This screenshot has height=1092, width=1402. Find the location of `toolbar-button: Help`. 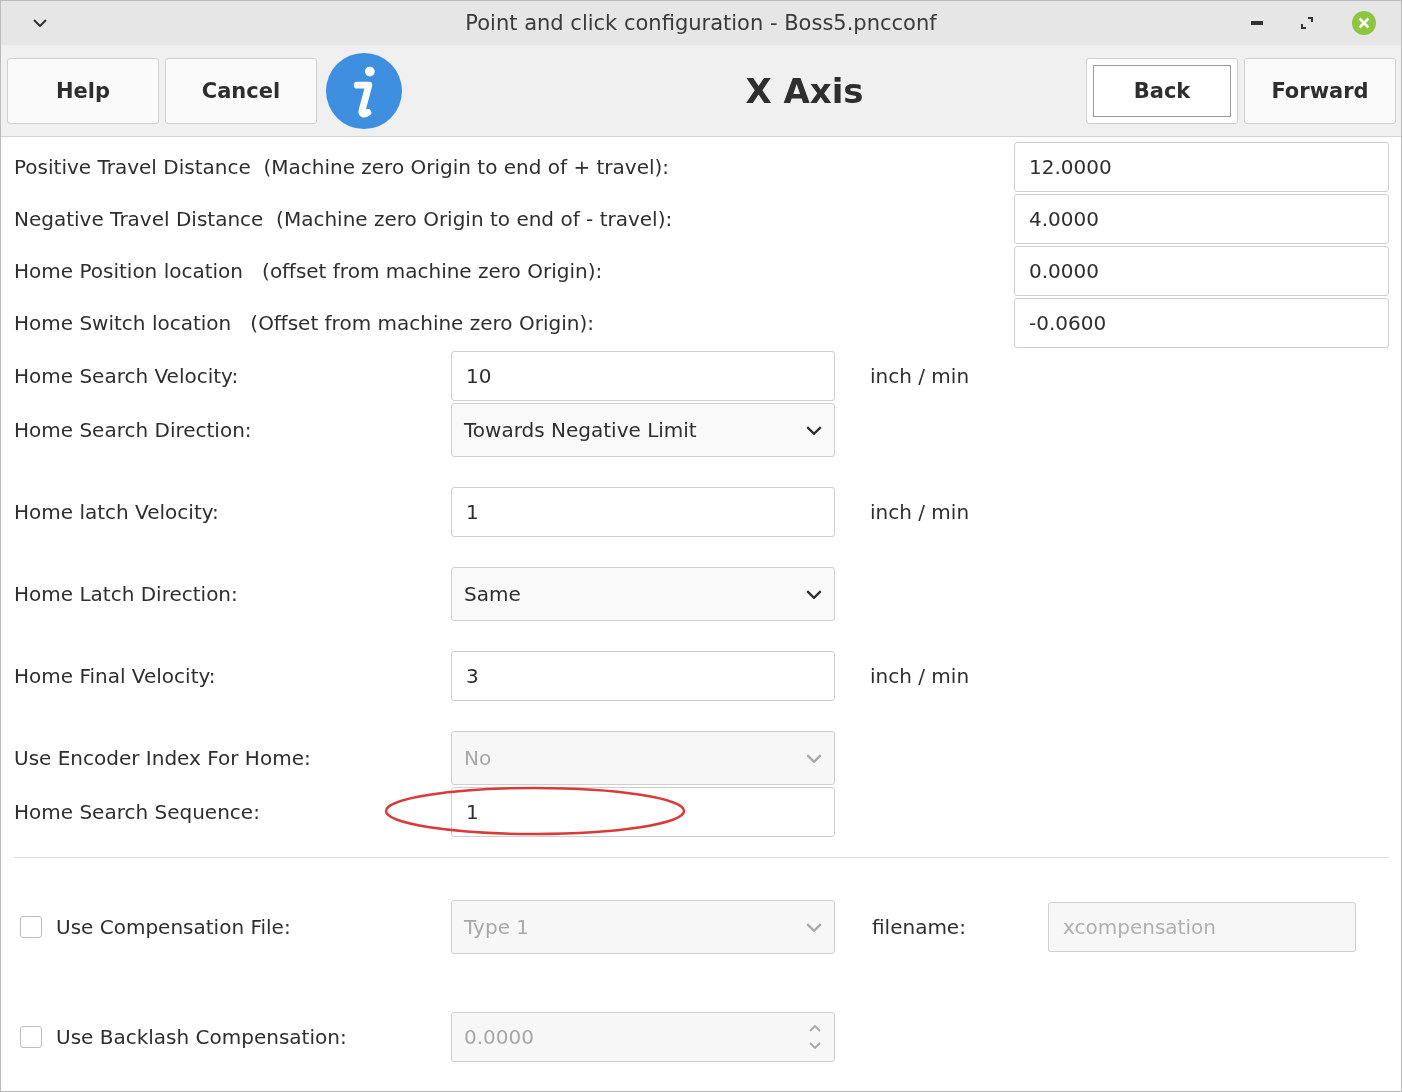

toolbar-button: Help is located at coordinates (83, 90).